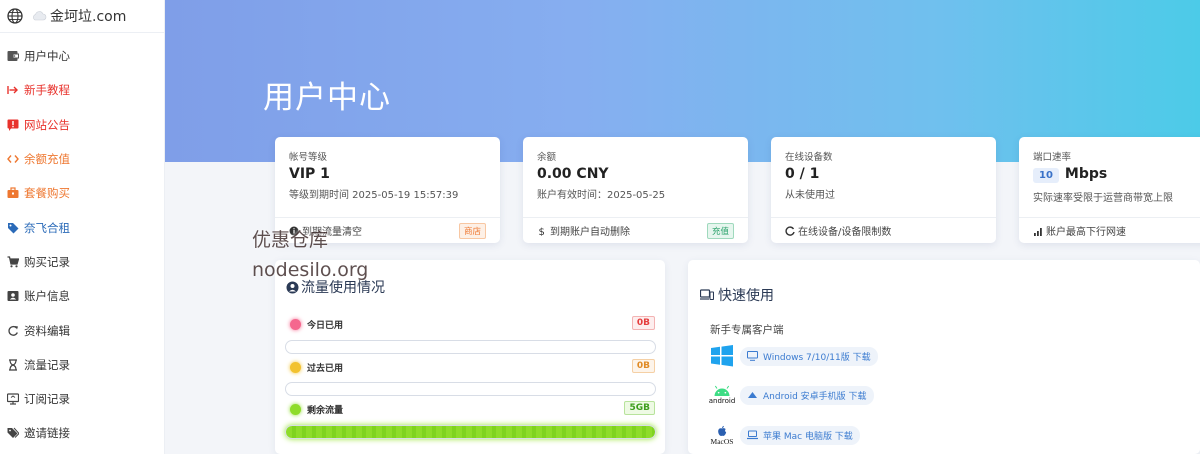 This screenshot has height=454, width=1200. I want to click on sidebar-item-subscription-log: 订阅记录, so click(82, 399).